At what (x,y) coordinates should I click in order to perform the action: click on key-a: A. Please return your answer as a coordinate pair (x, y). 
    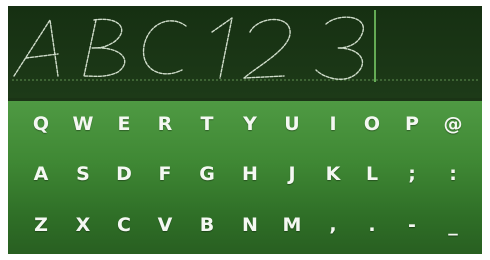
    Looking at the image, I should click on (41, 174).